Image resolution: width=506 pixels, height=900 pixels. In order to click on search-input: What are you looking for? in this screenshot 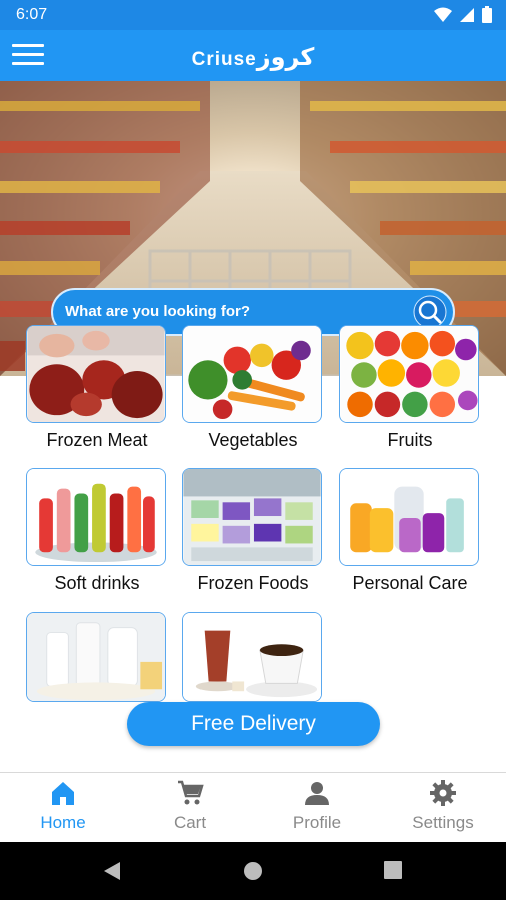, I will do `click(157, 311)`.